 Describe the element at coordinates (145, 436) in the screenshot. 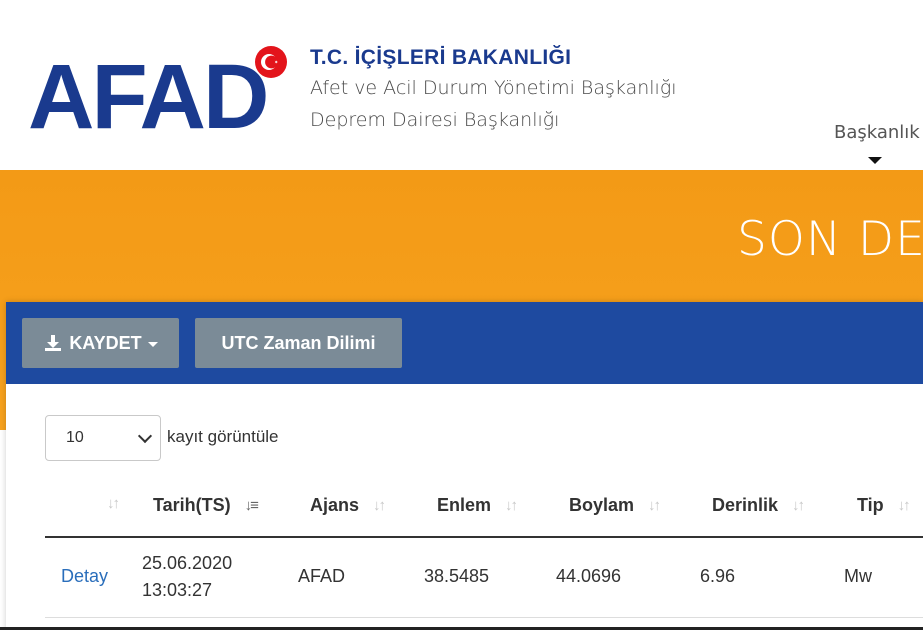

I see `chevron-down-icon` at that location.